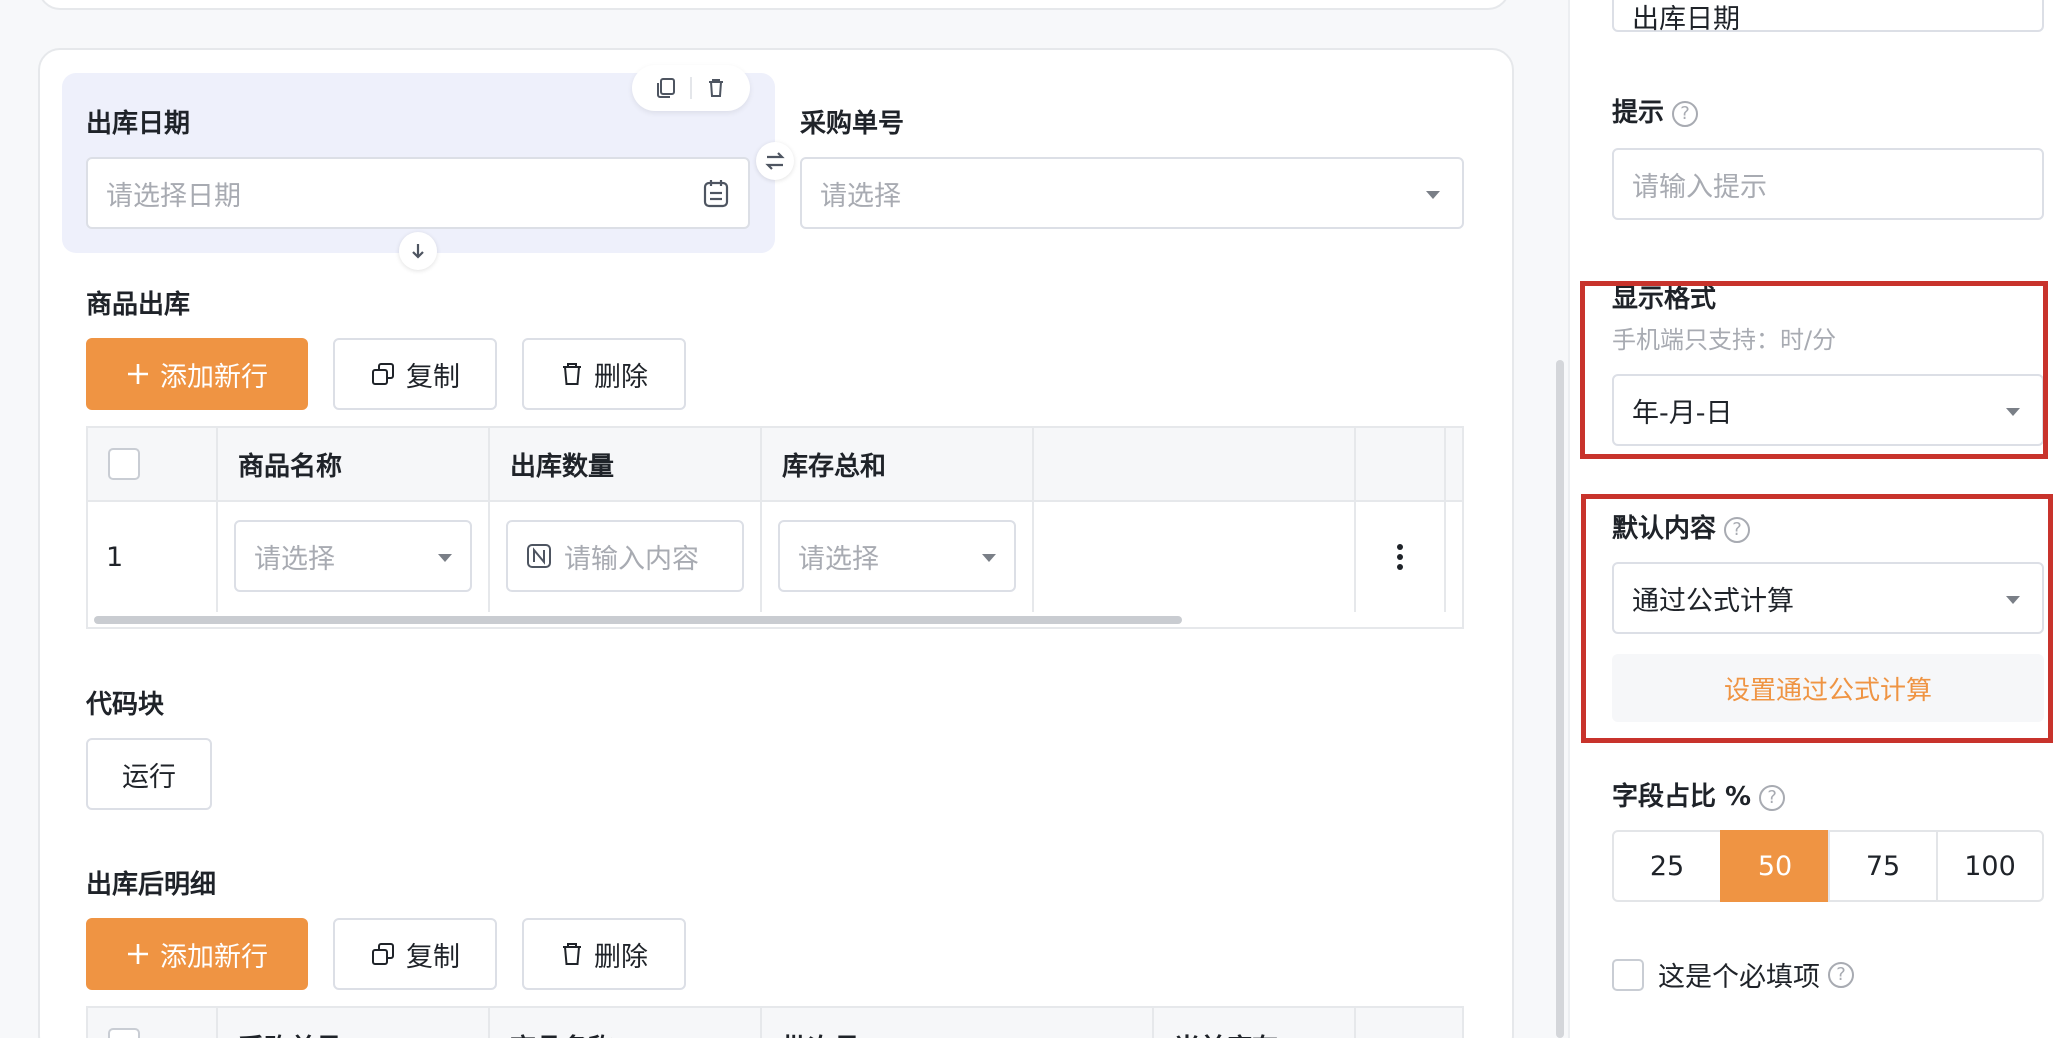  I want to click on date-picker-placeholder: 请选择日期, so click(173, 196).